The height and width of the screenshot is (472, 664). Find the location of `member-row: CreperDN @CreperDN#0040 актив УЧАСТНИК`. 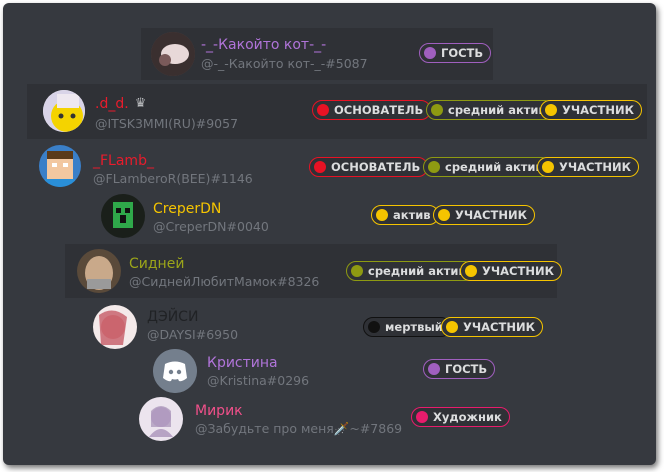

member-row: CreperDN @CreperDN#0040 актив УЧАСТНИК is located at coordinates (318, 216).